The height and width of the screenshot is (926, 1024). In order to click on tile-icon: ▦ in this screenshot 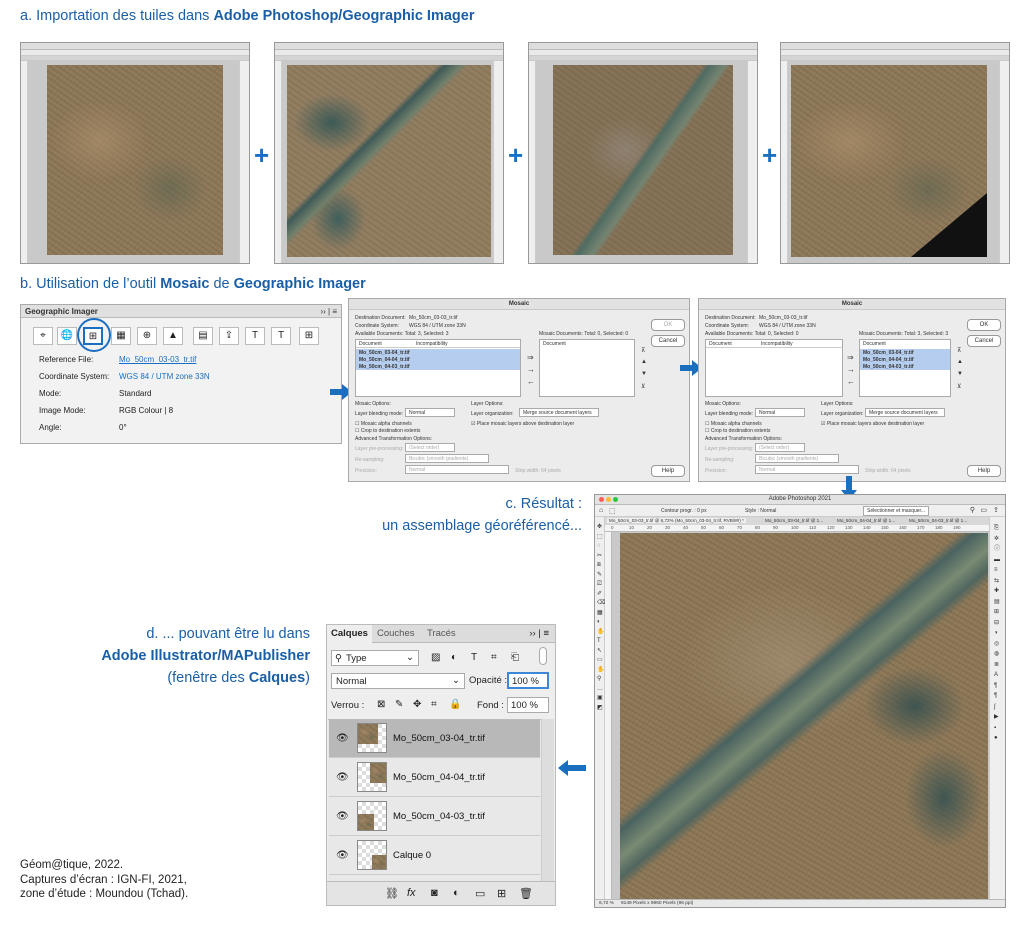, I will do `click(121, 336)`.